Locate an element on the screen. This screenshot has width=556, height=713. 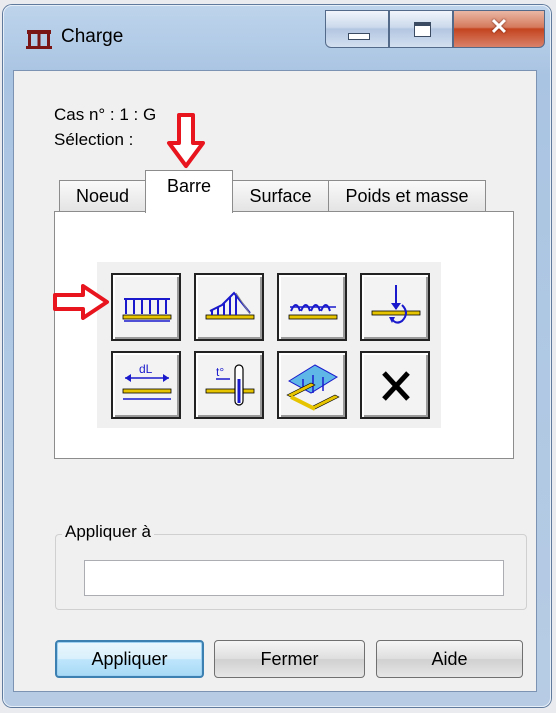
elongation-load-button: dL is located at coordinates (146, 385).